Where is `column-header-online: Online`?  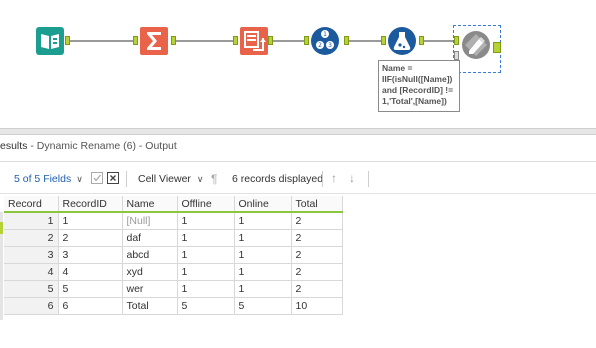
column-header-online: Online is located at coordinates (263, 204).